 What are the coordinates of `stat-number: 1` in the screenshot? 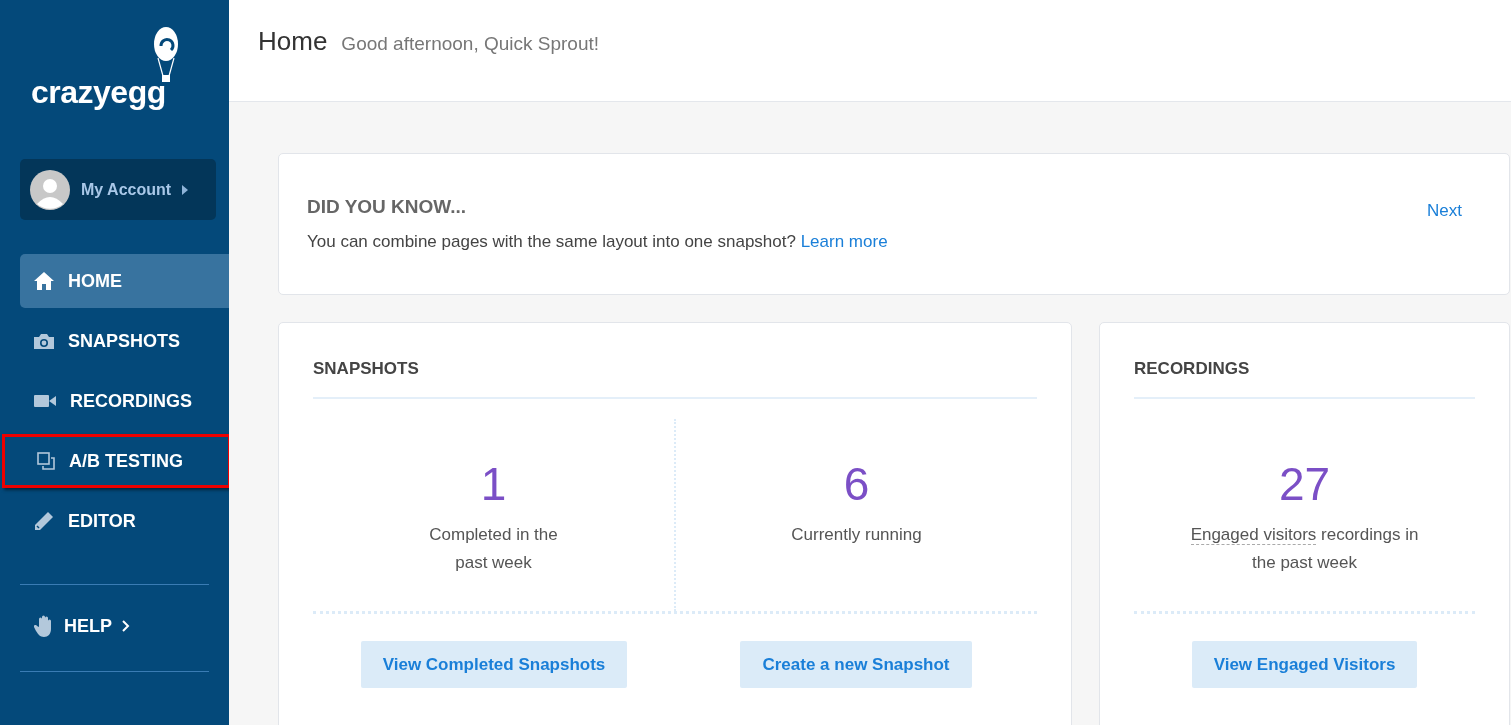 It's located at (493, 484).